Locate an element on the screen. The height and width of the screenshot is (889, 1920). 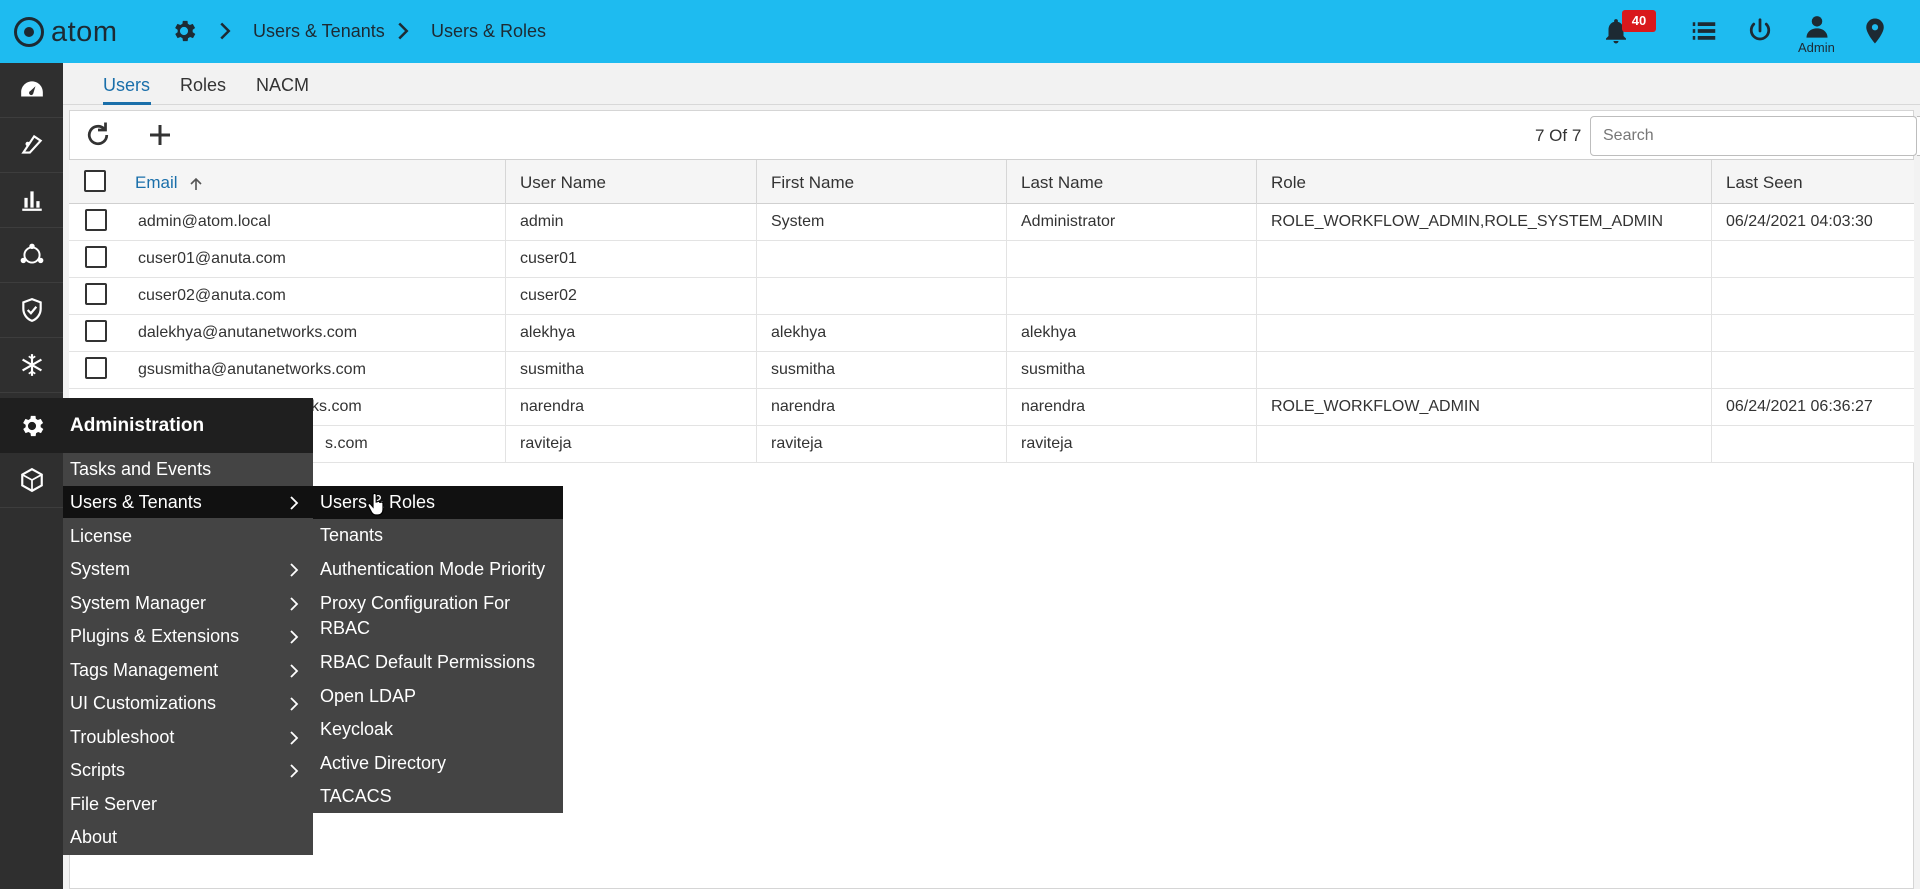
submenu-item-keycloak: Keycloak is located at coordinates (438, 729).